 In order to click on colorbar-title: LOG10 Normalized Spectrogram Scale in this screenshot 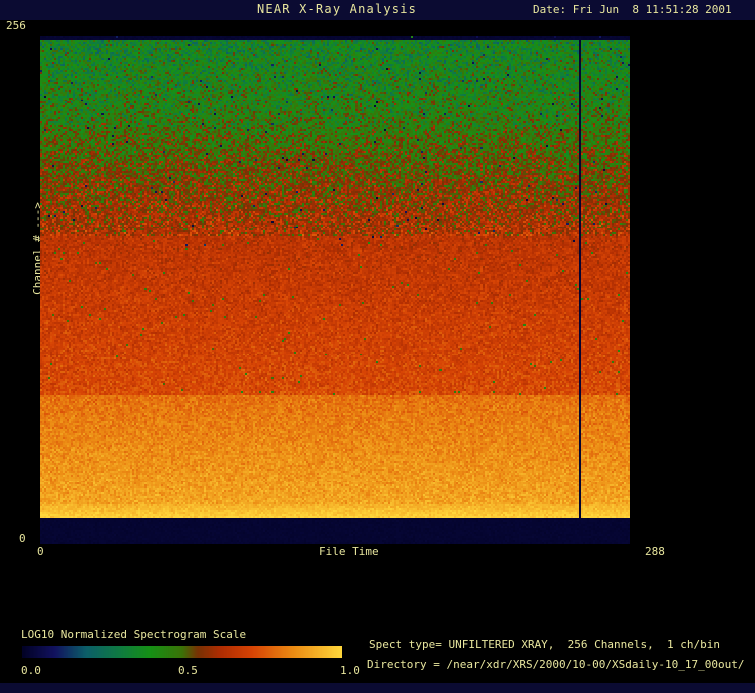, I will do `click(134, 634)`.